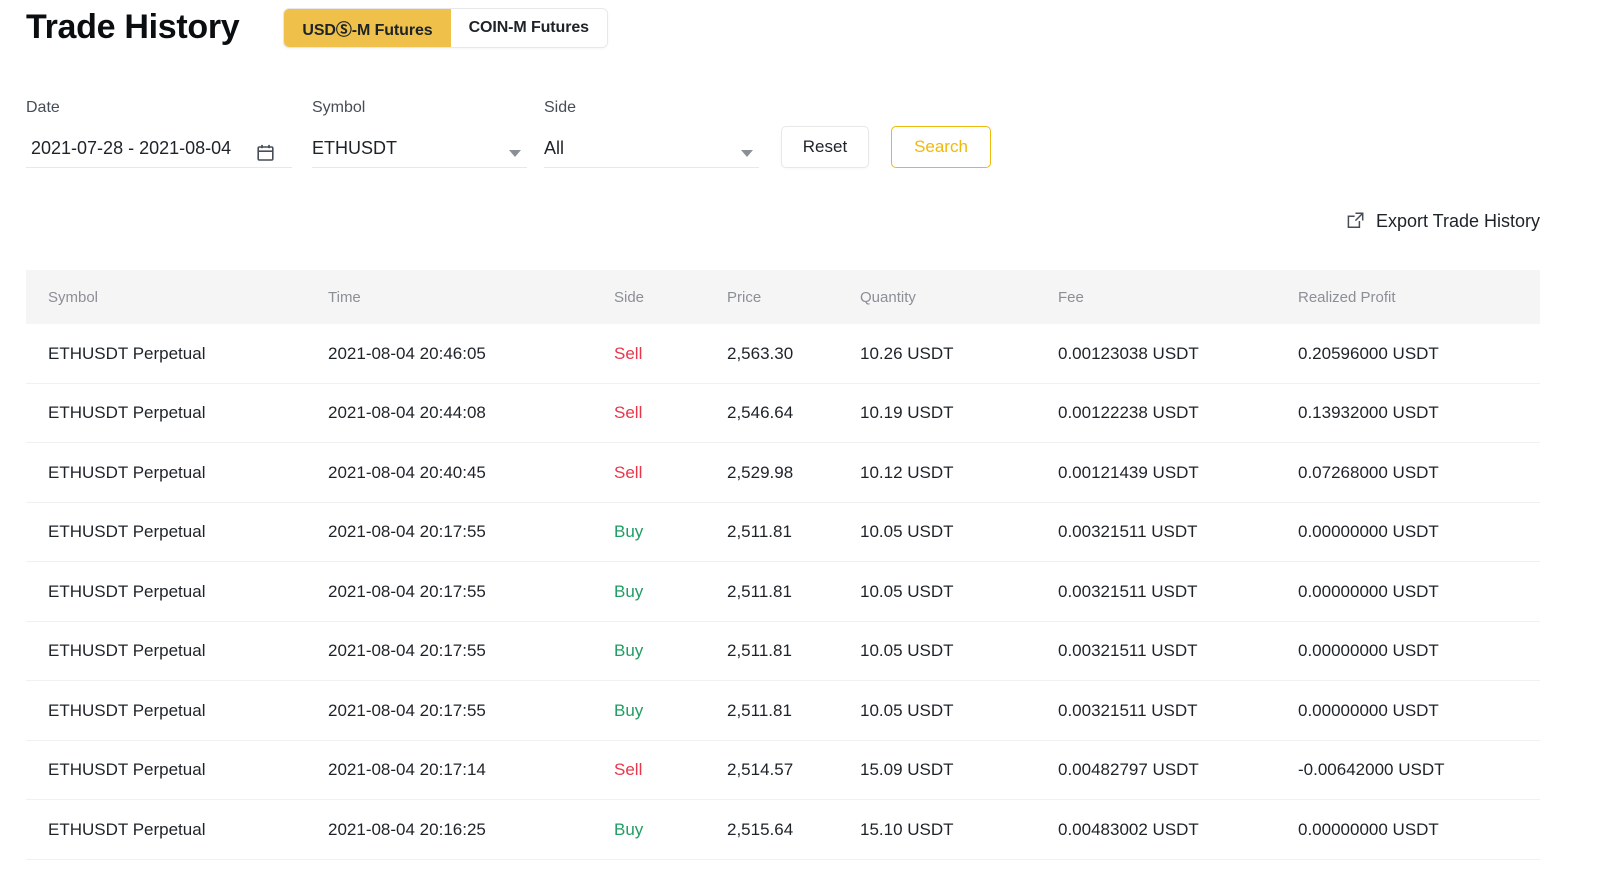  I want to click on cell-fee: 0.00122238 USDT, so click(1128, 413).